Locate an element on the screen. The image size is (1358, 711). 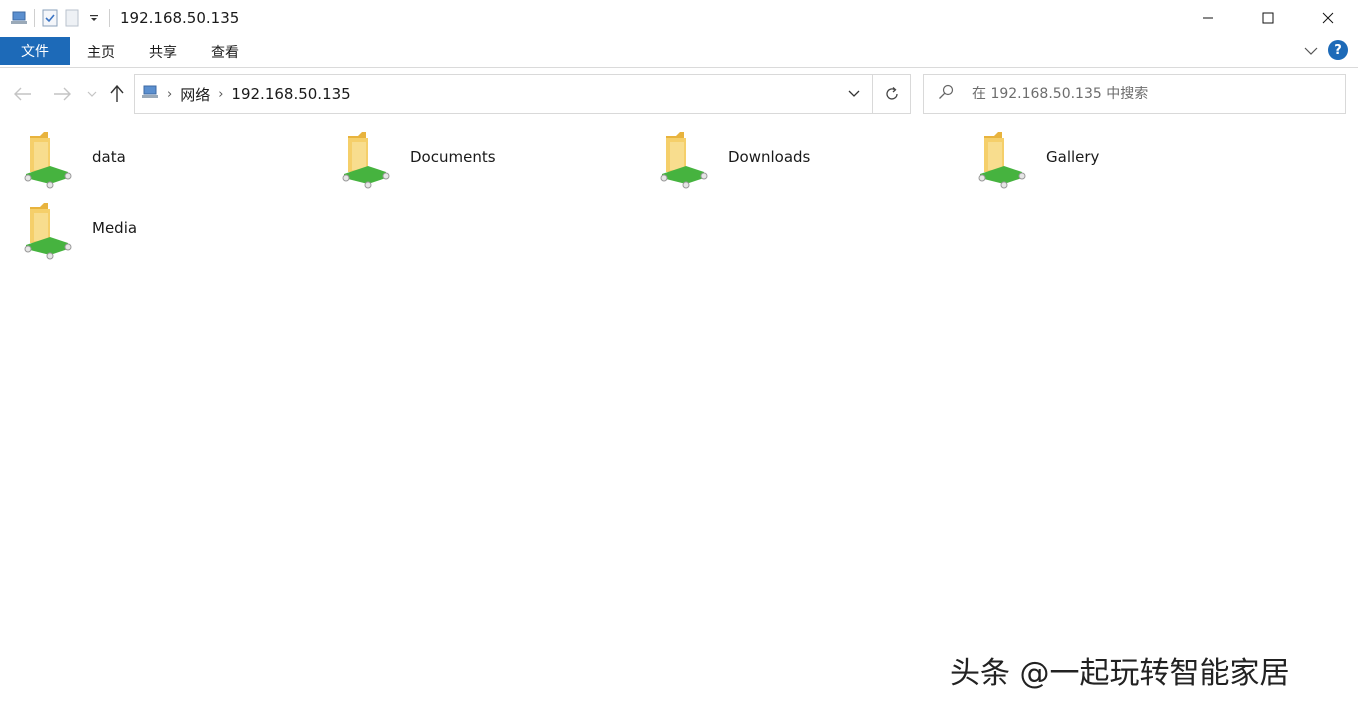
address-bar: › 网络 › 192.168.50.135 is located at coordinates (522, 94).